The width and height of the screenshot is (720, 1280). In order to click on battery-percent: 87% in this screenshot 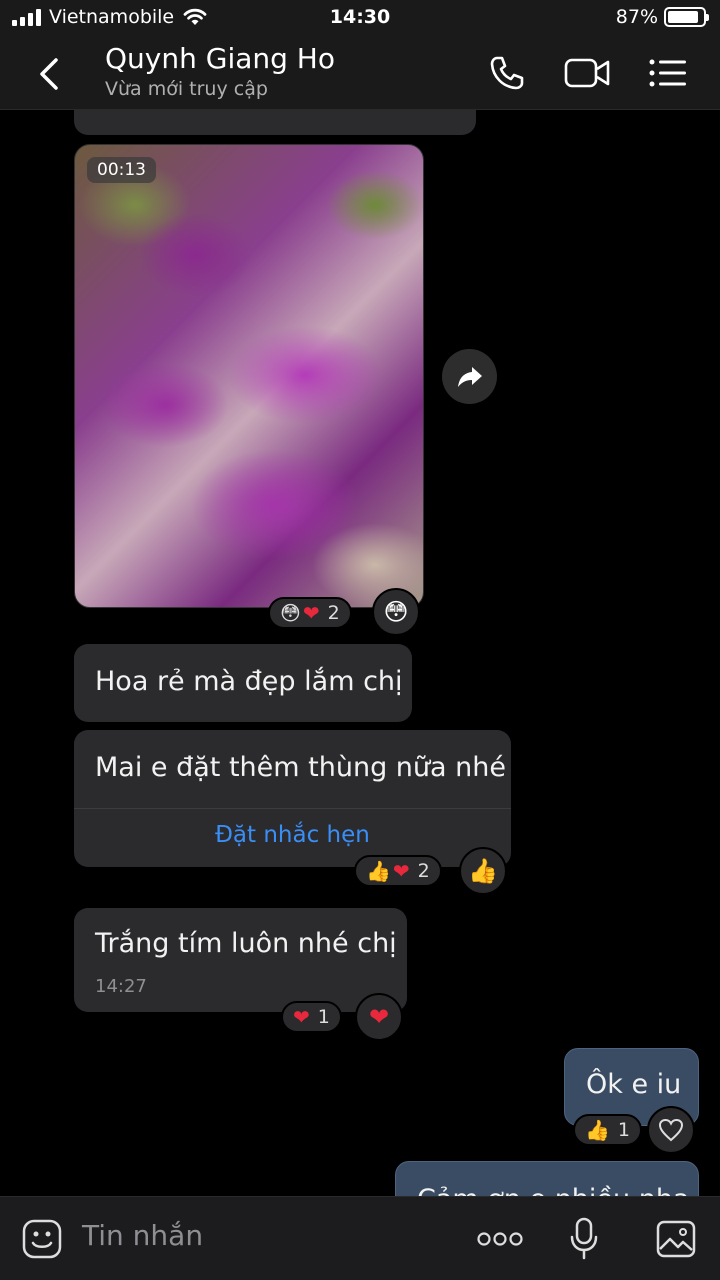, I will do `click(636, 17)`.